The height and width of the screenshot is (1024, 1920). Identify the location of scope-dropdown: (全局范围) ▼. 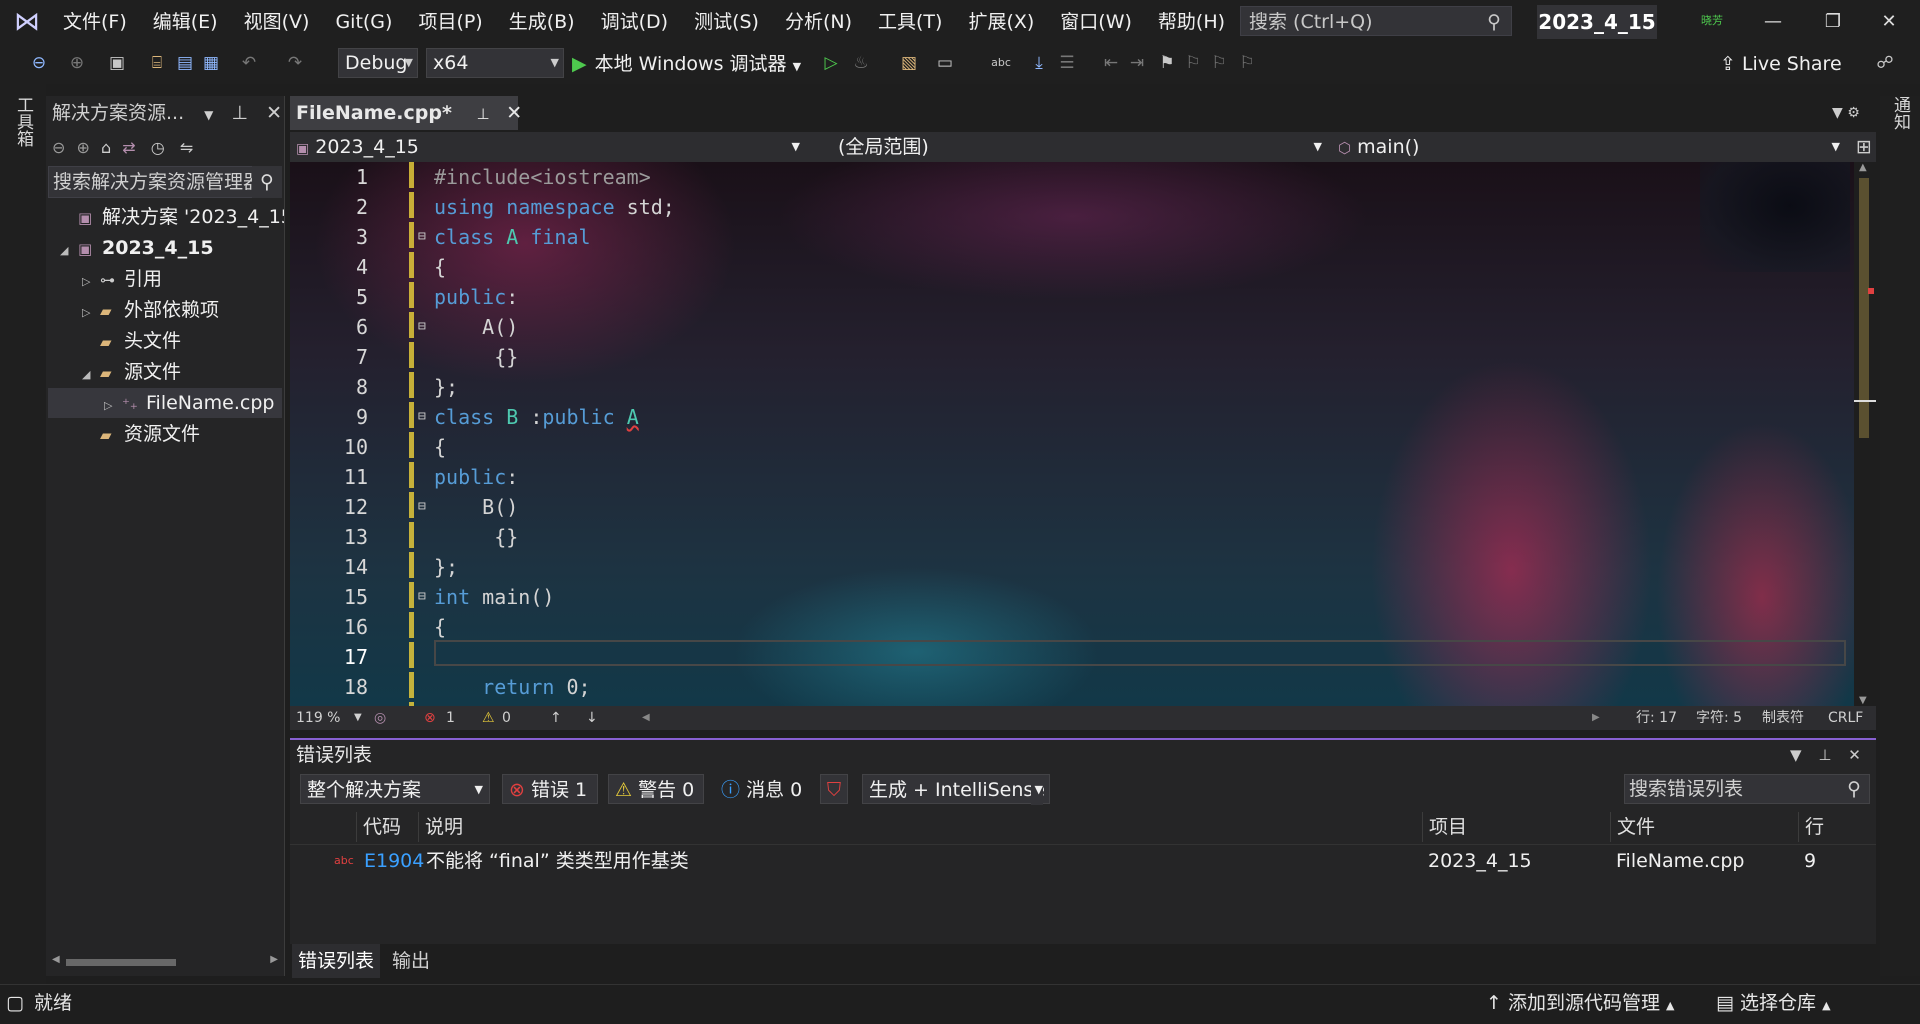
(1083, 147).